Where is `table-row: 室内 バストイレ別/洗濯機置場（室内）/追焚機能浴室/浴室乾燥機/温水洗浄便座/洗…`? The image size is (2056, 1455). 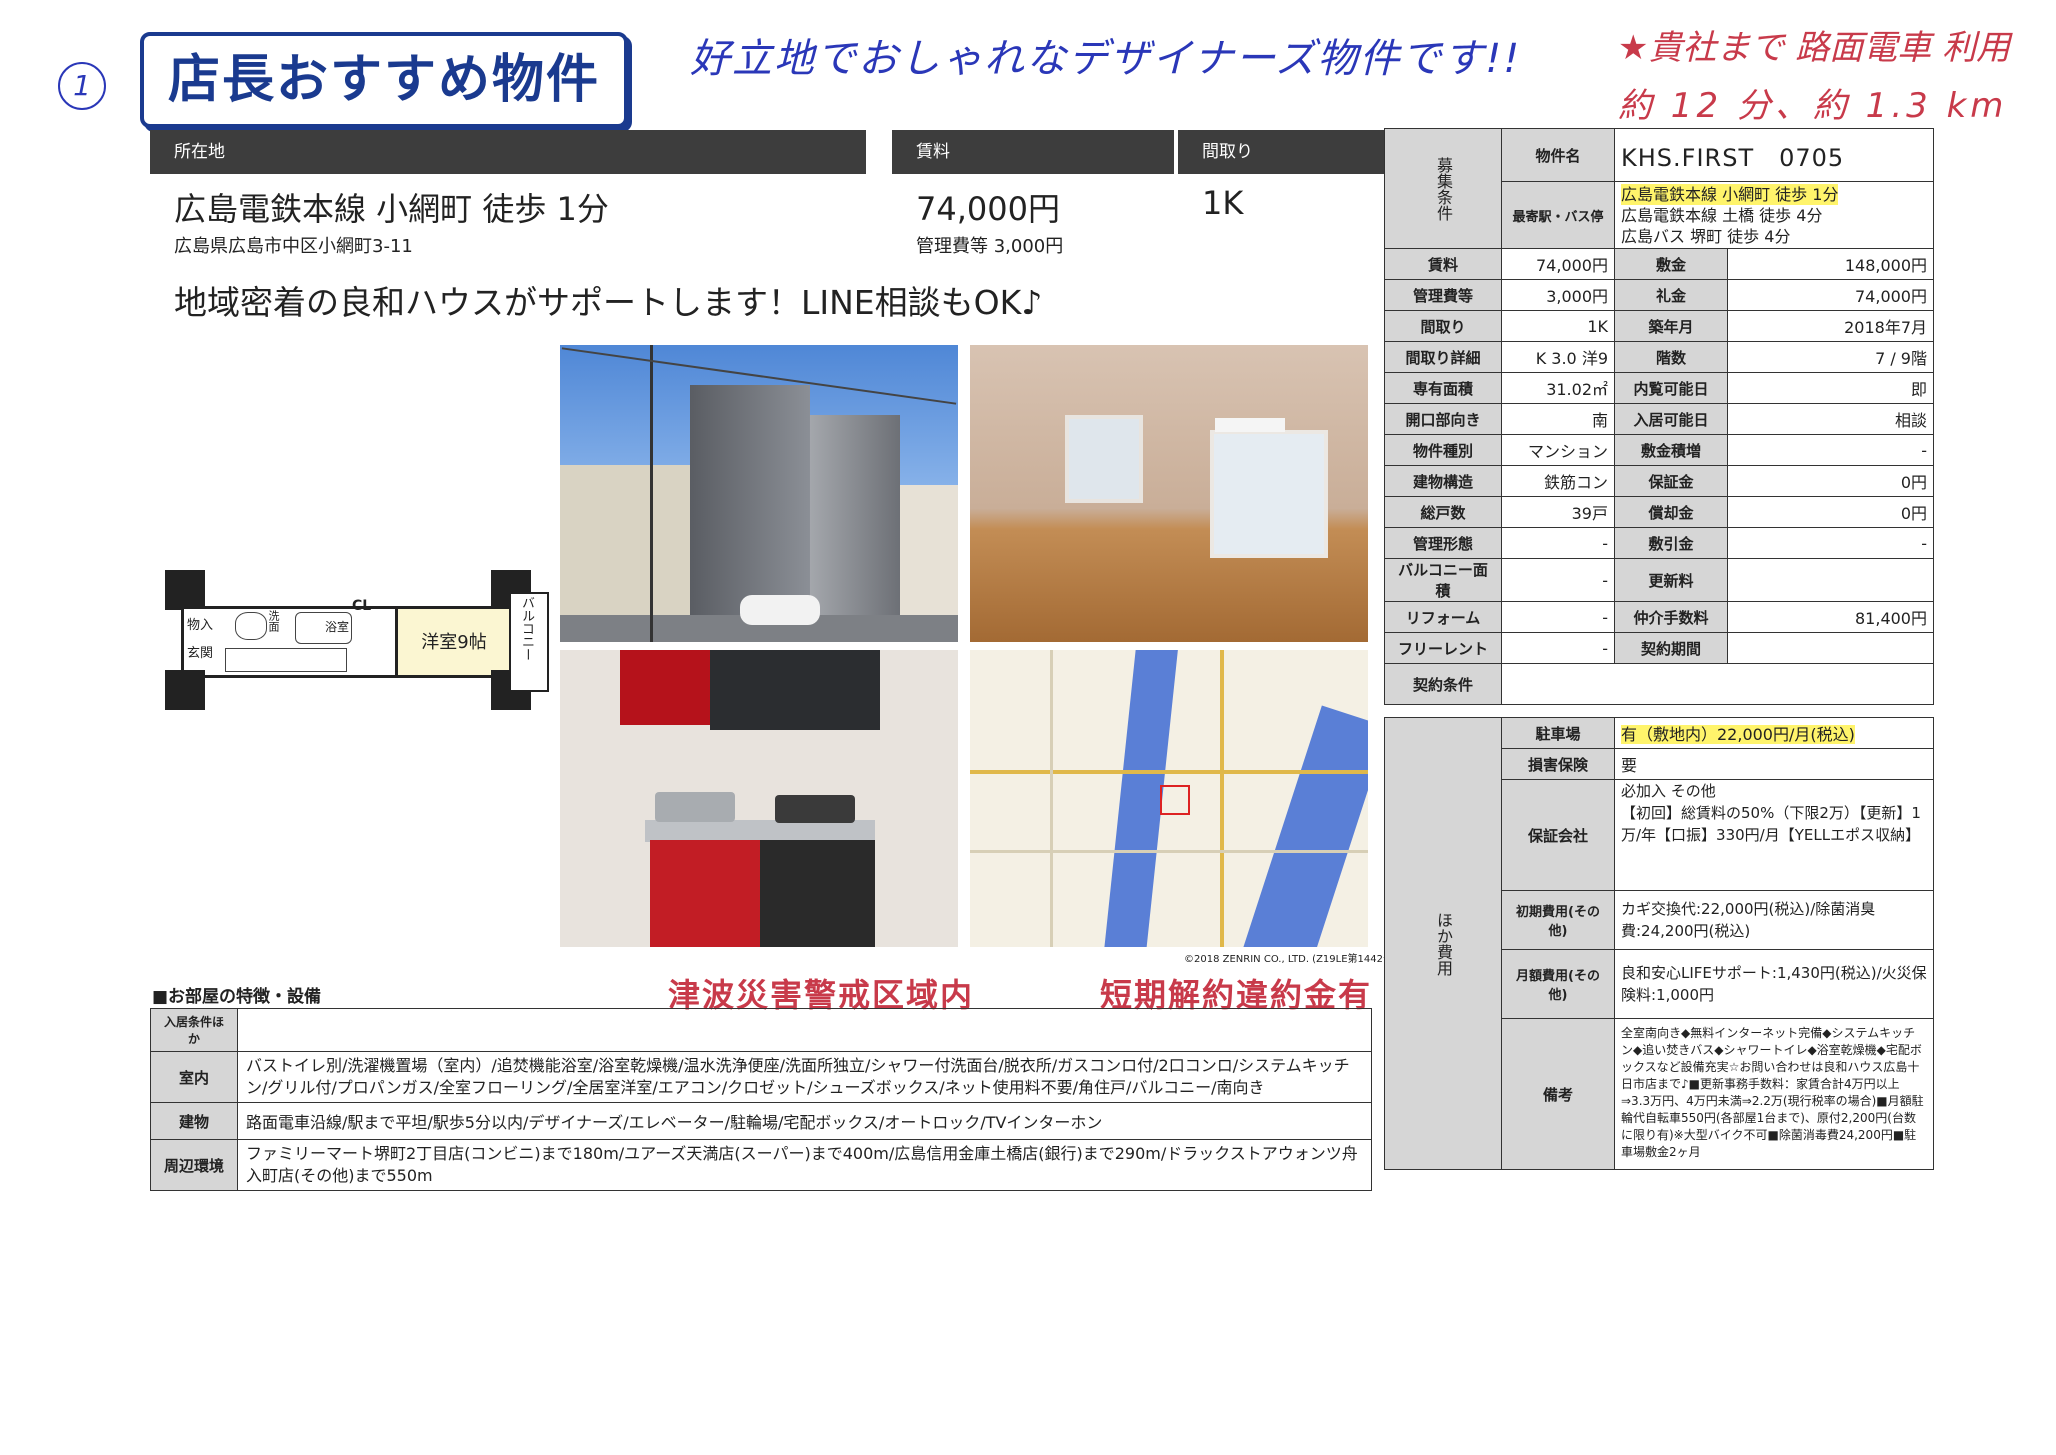
table-row: 室内 バストイレ別/洗濯機置場（室内）/追焚機能浴室/浴室乾燥機/温水洗浄便座/洗… is located at coordinates (761, 1077).